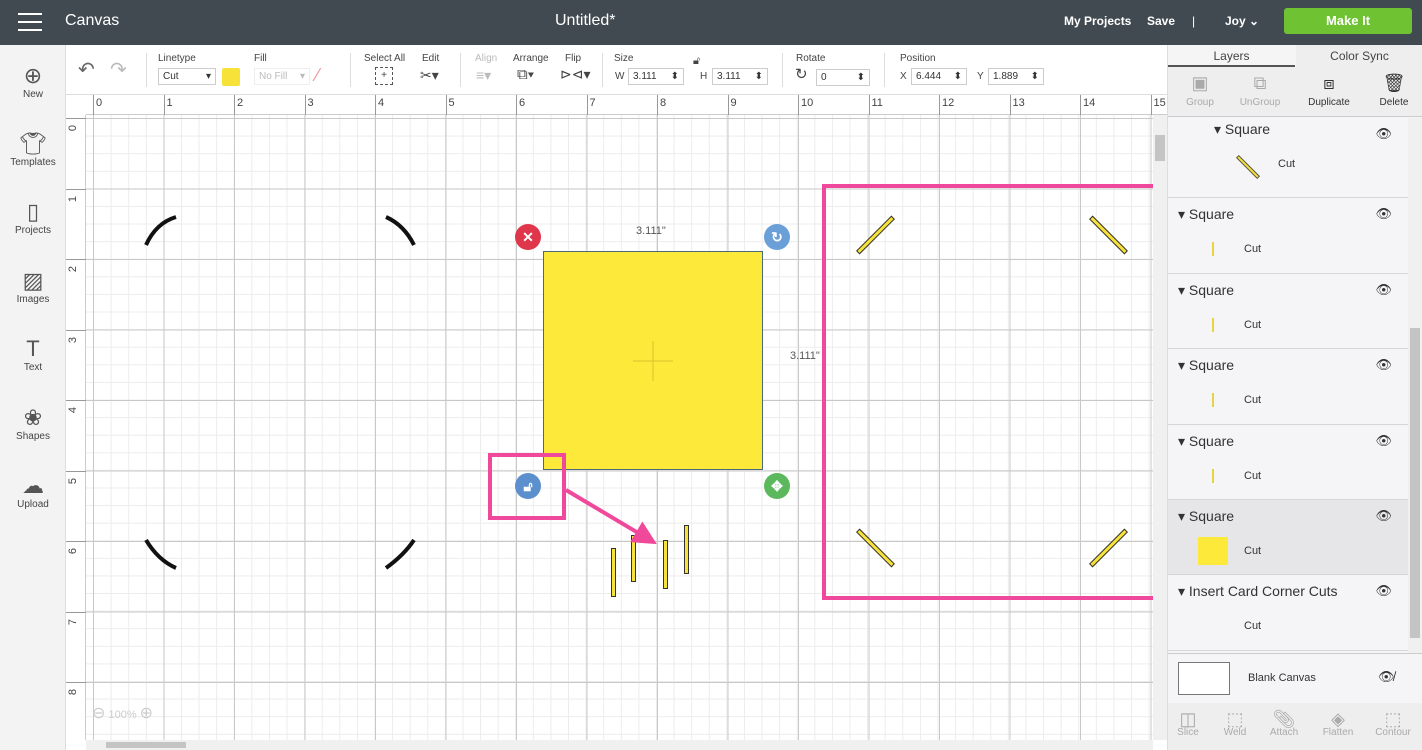 This screenshot has width=1422, height=750. Describe the element at coordinates (384, 58) in the screenshot. I see `select-all-button: Select All` at that location.